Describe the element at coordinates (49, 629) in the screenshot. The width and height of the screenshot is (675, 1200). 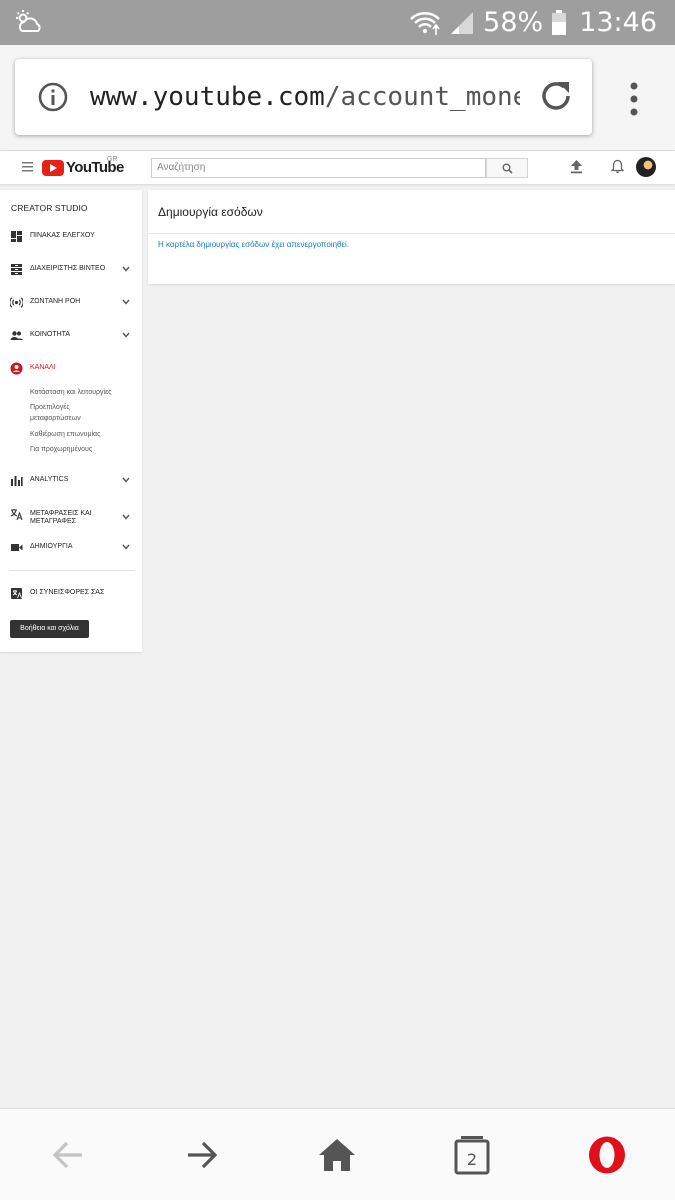
I see `help-feedback-button: Βοήθεια και σχόλια` at that location.